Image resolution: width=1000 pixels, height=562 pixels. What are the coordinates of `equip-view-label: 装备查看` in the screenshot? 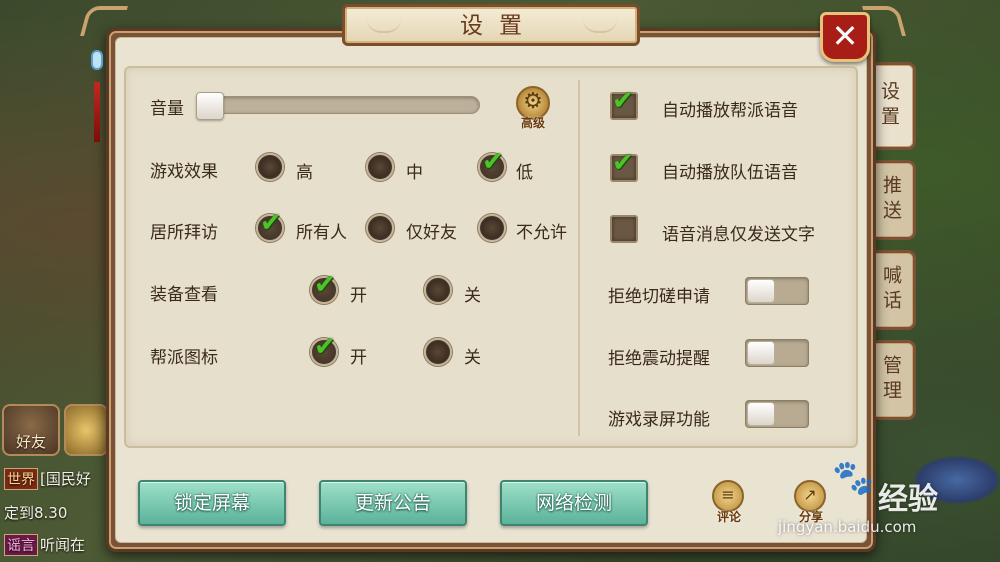 It's located at (184, 295).